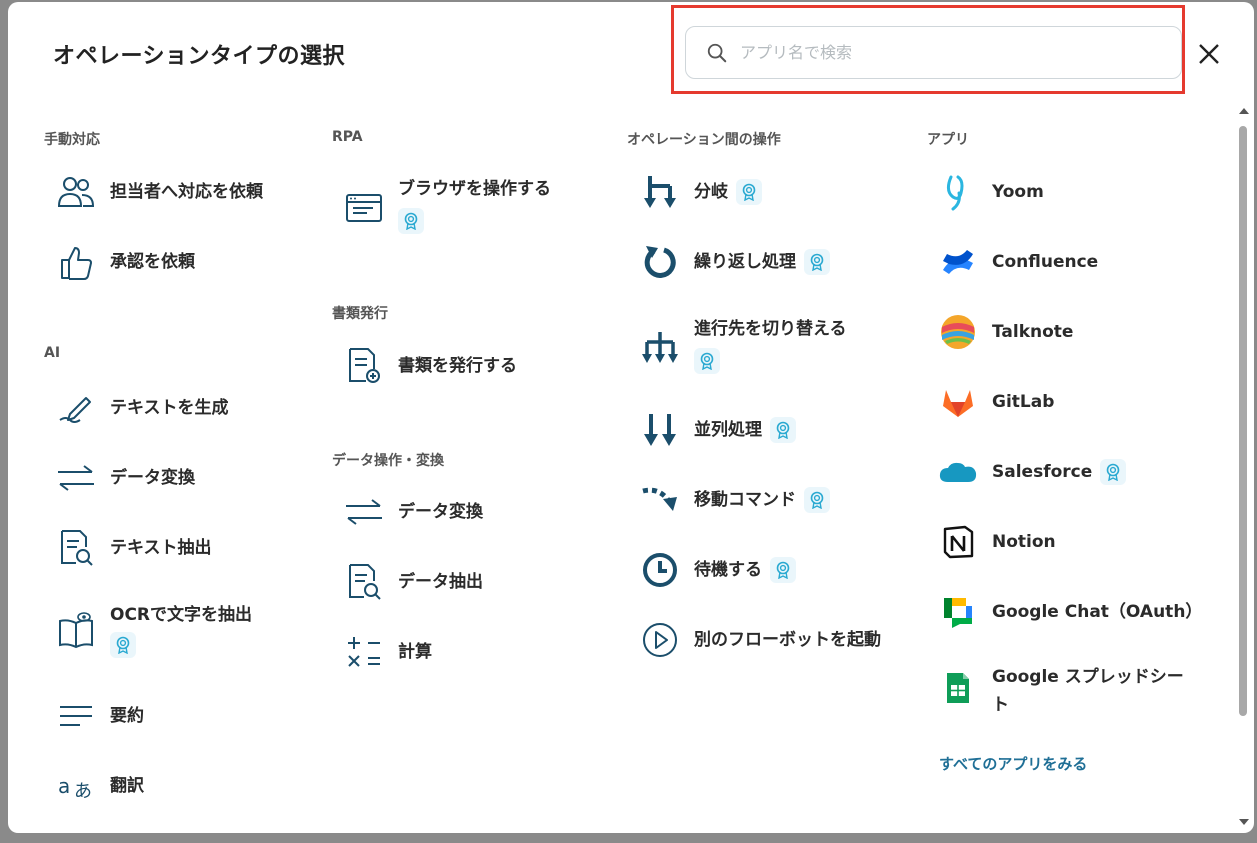 The image size is (1257, 843). I want to click on op-data-convert: データ変換, so click(413, 512).